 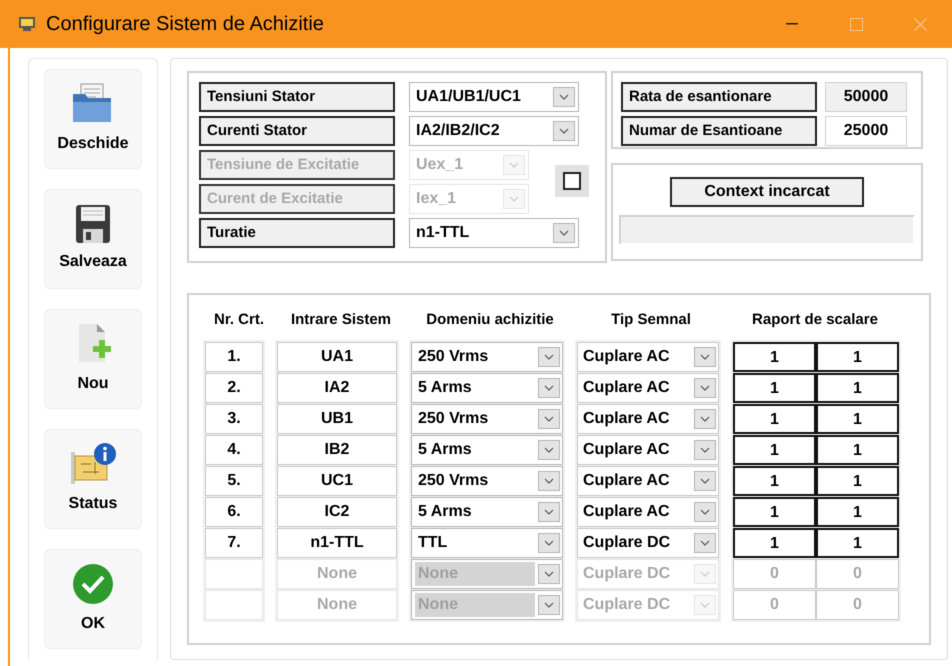 I want to click on column-header: Domeniu achizitie, so click(x=490, y=320).